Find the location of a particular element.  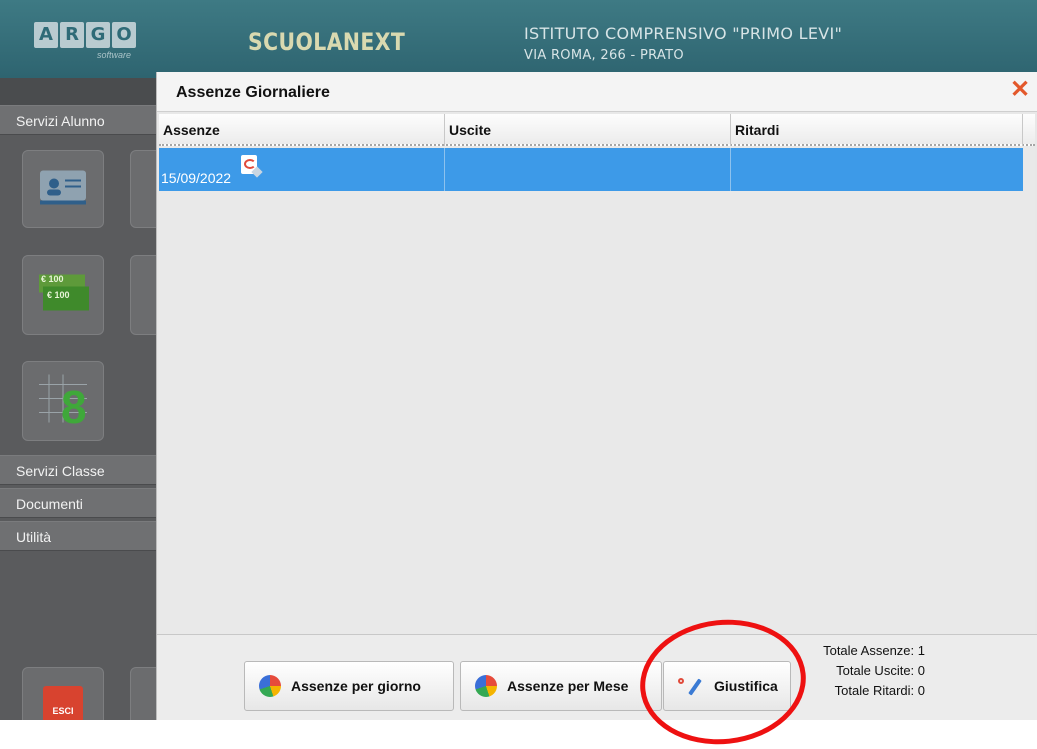

school-address: VIA ROMA, 266 - PRATO is located at coordinates (604, 55).